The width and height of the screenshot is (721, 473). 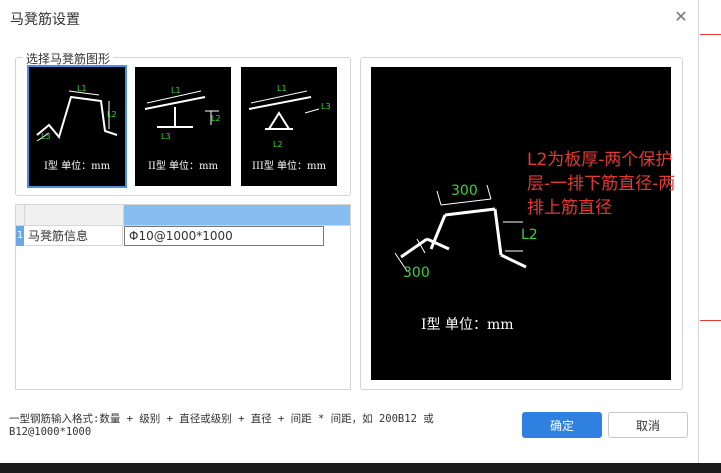 What do you see at coordinates (74, 215) in the screenshot?
I see `grid-column-header-name` at bounding box center [74, 215].